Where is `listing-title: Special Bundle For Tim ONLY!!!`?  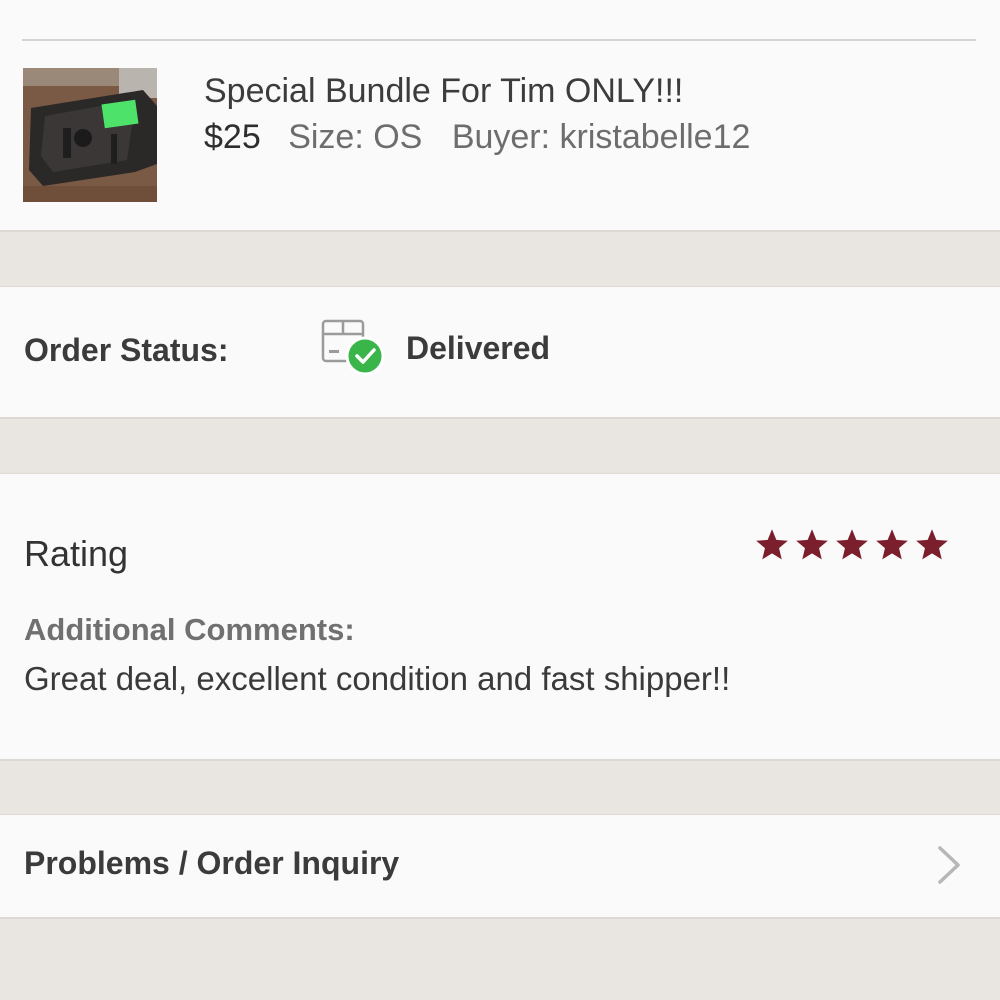
listing-title: Special Bundle For Tim ONLY!!! is located at coordinates (443, 91).